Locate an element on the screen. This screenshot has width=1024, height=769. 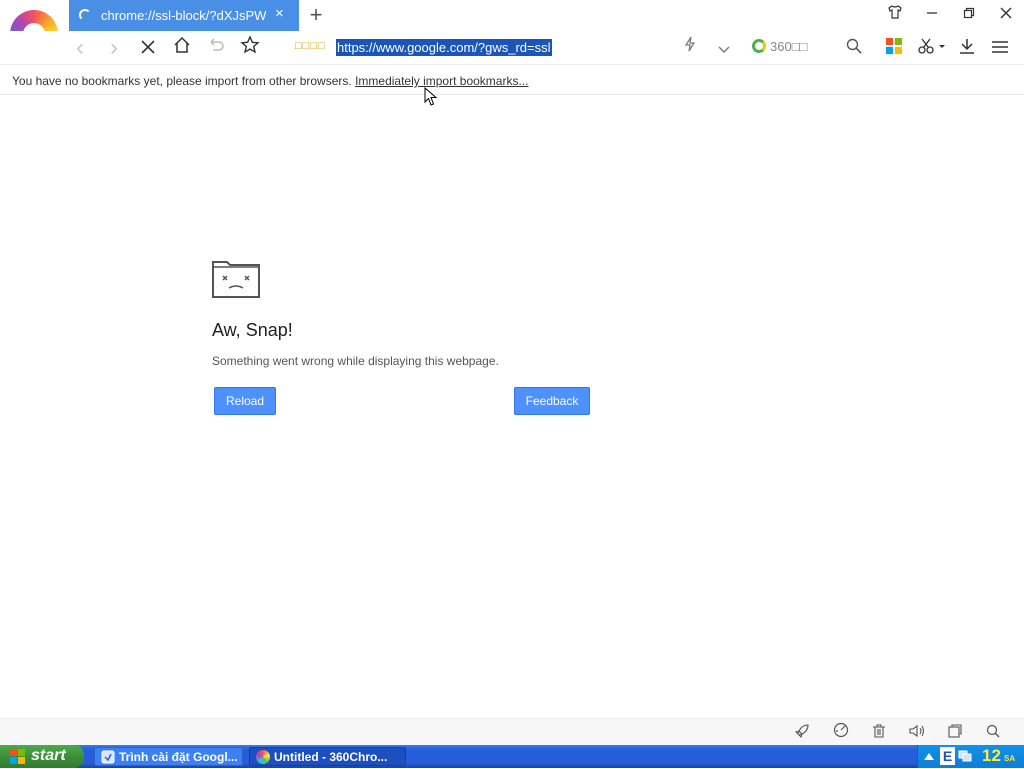
skin-icon is located at coordinates (895, 15).